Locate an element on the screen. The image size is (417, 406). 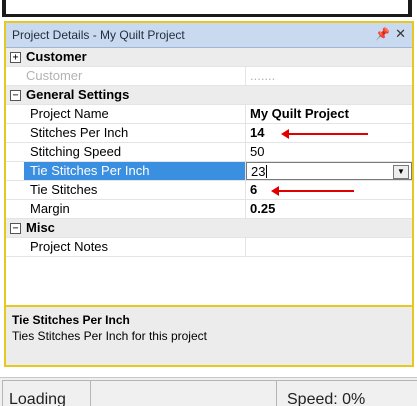
pin-icon: 📌 is located at coordinates (382, 34).